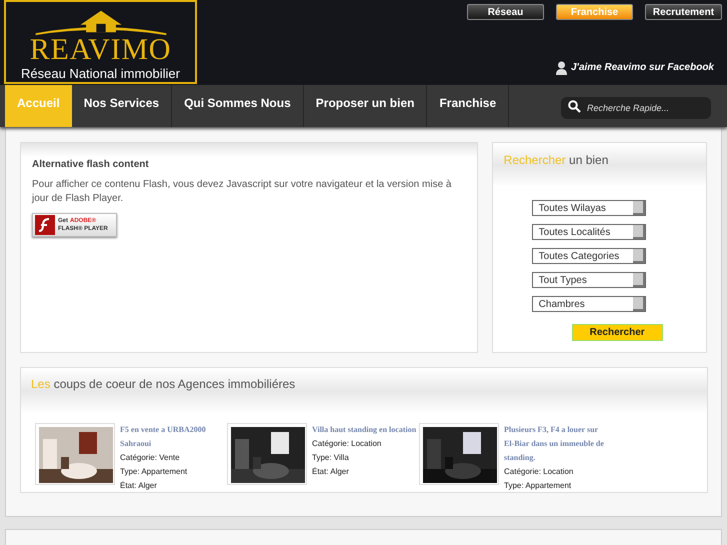 The height and width of the screenshot is (545, 727). Describe the element at coordinates (40, 384) in the screenshot. I see `panel-title-highlight: Les` at that location.